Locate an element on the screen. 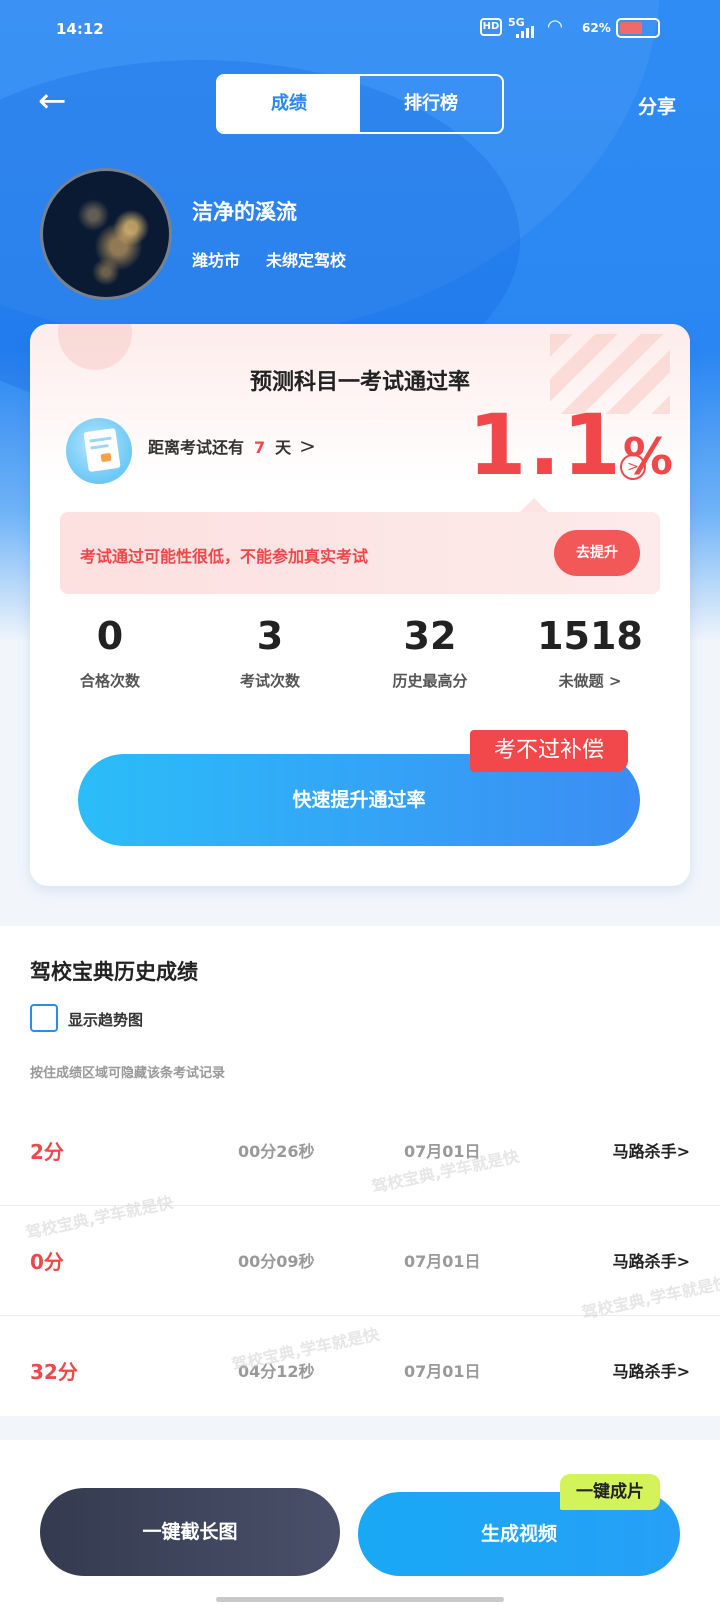  status-bar: 14:12 HD 5G ◠ 62% is located at coordinates (360, 28).